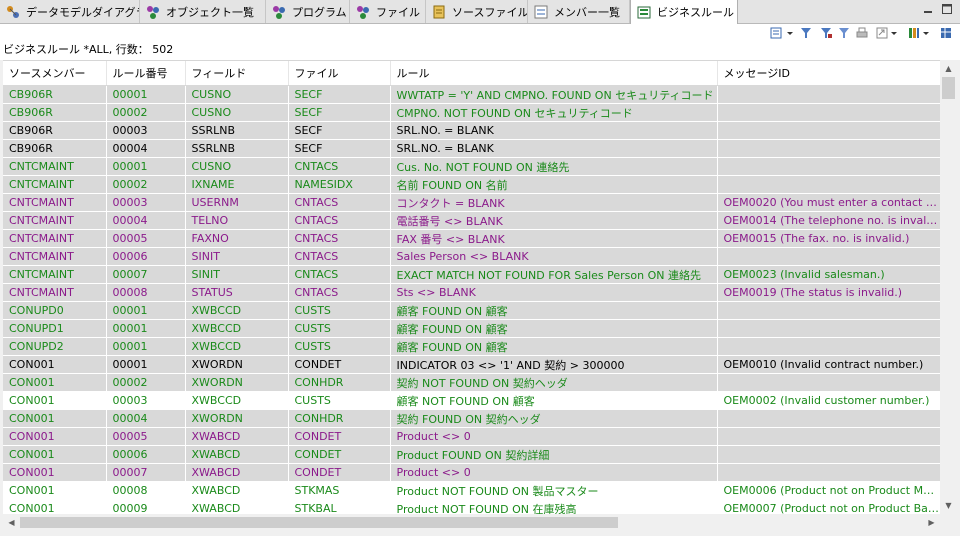  Describe the element at coordinates (471, 328) in the screenshot. I see `table-row: CONUPD1 00001 XWBCCD CUSTS 顧客 FOUND ON 顧客` at that location.